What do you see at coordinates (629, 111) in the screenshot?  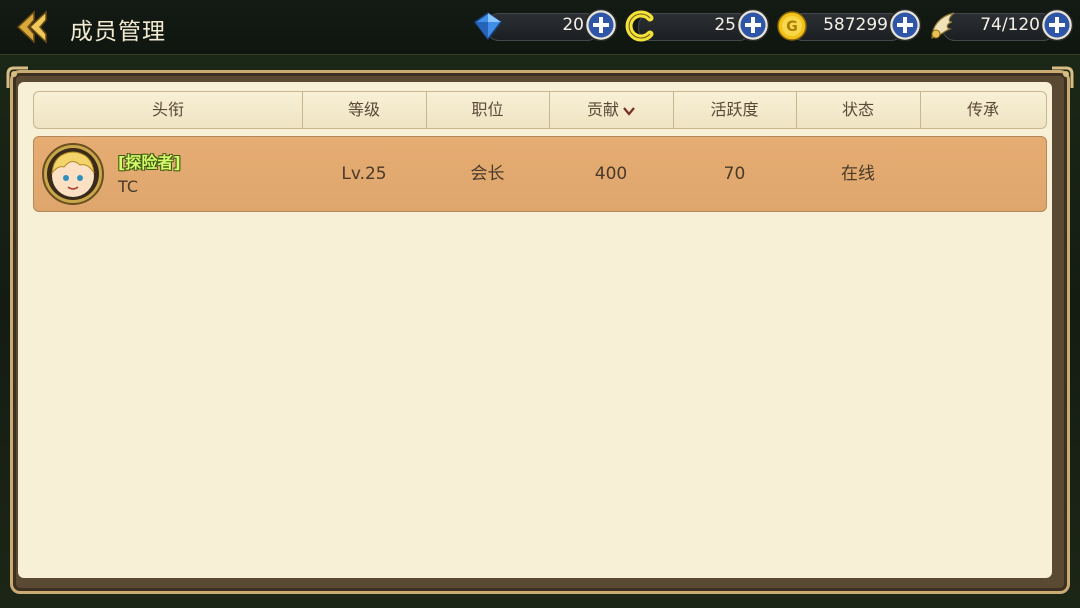 I see `sort-down-icon` at bounding box center [629, 111].